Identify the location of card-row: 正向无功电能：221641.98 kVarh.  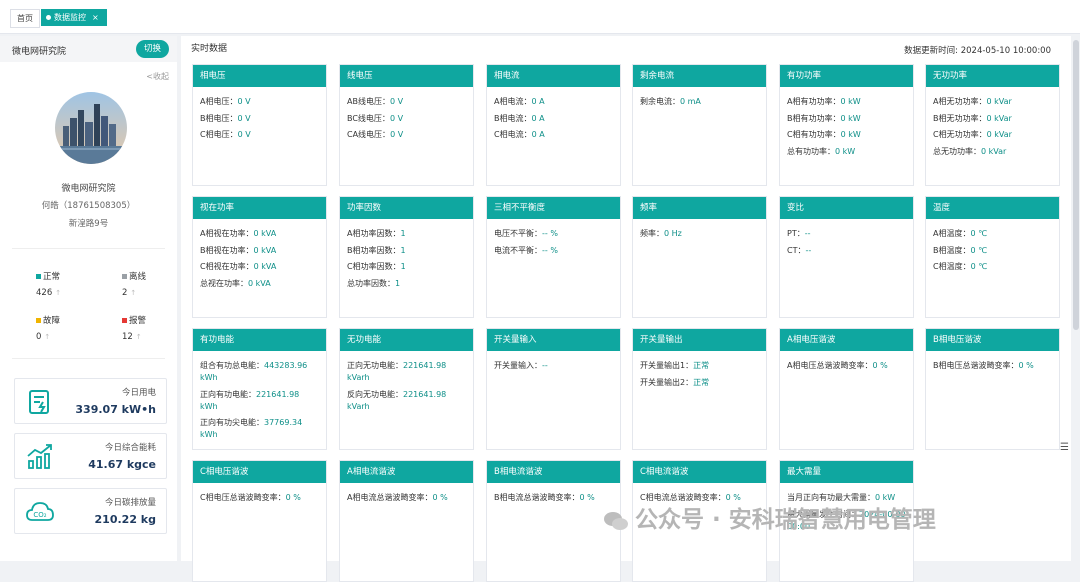
(406, 372).